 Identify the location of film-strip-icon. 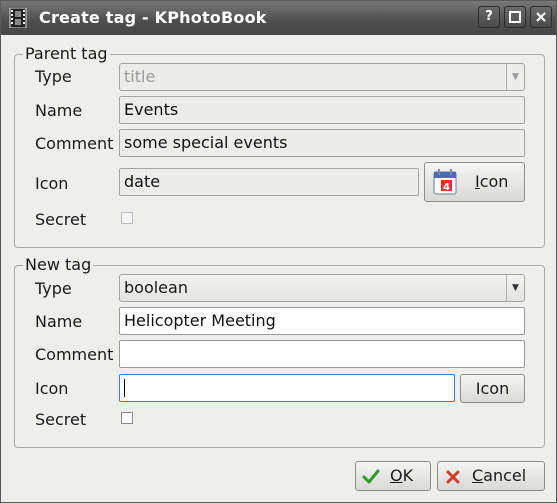
(18, 18).